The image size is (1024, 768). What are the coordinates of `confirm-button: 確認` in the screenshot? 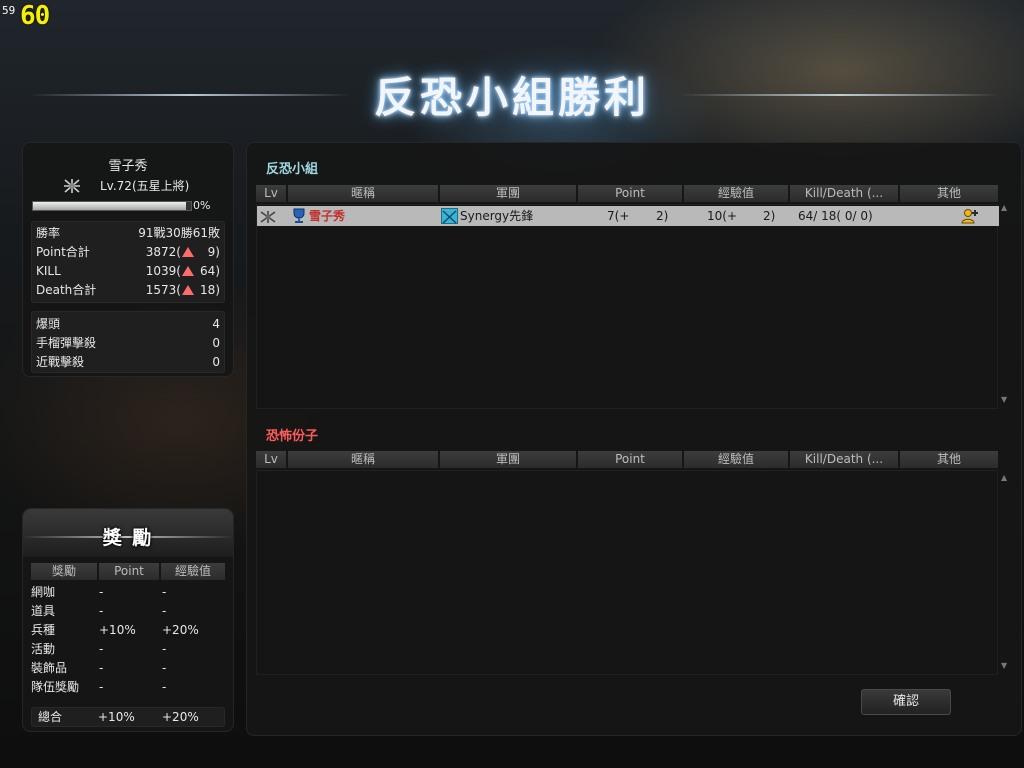 It's located at (906, 702).